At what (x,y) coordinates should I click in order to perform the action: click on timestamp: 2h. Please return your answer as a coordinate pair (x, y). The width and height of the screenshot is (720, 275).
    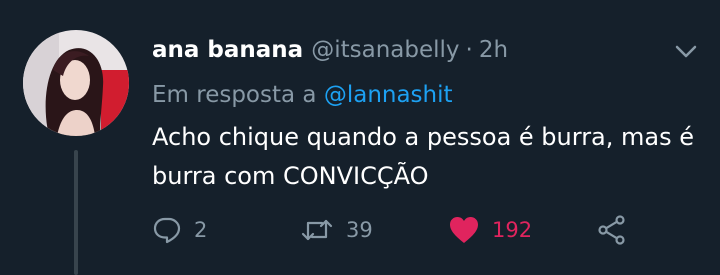
    Looking at the image, I should click on (493, 50).